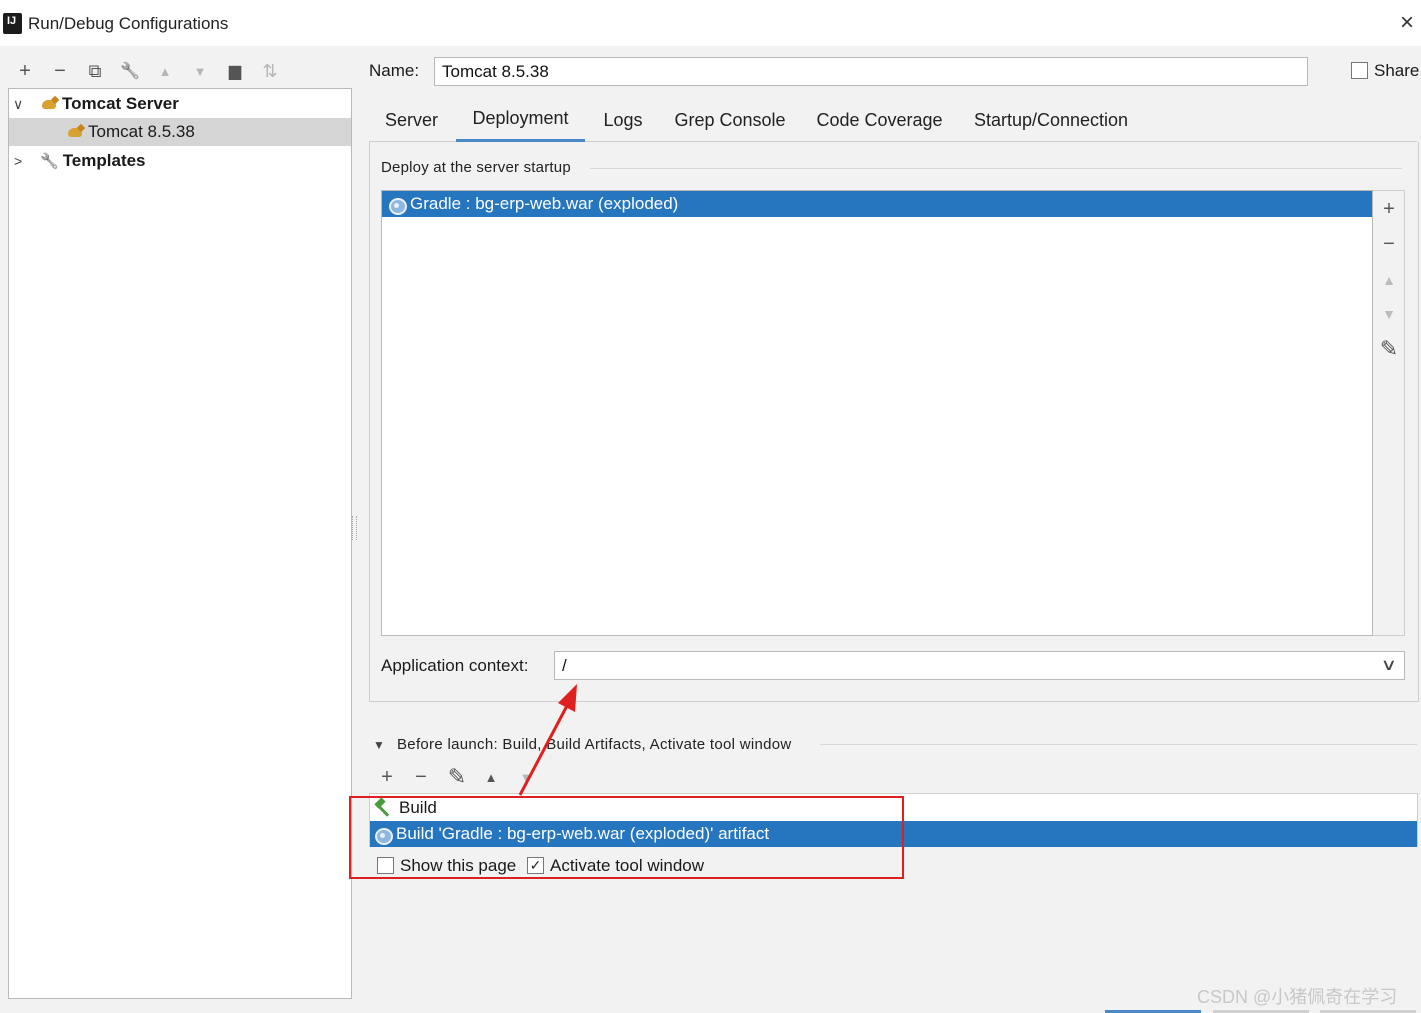 The image size is (1421, 1013). Describe the element at coordinates (623, 120) in the screenshot. I see `tab-logs: Logs` at that location.